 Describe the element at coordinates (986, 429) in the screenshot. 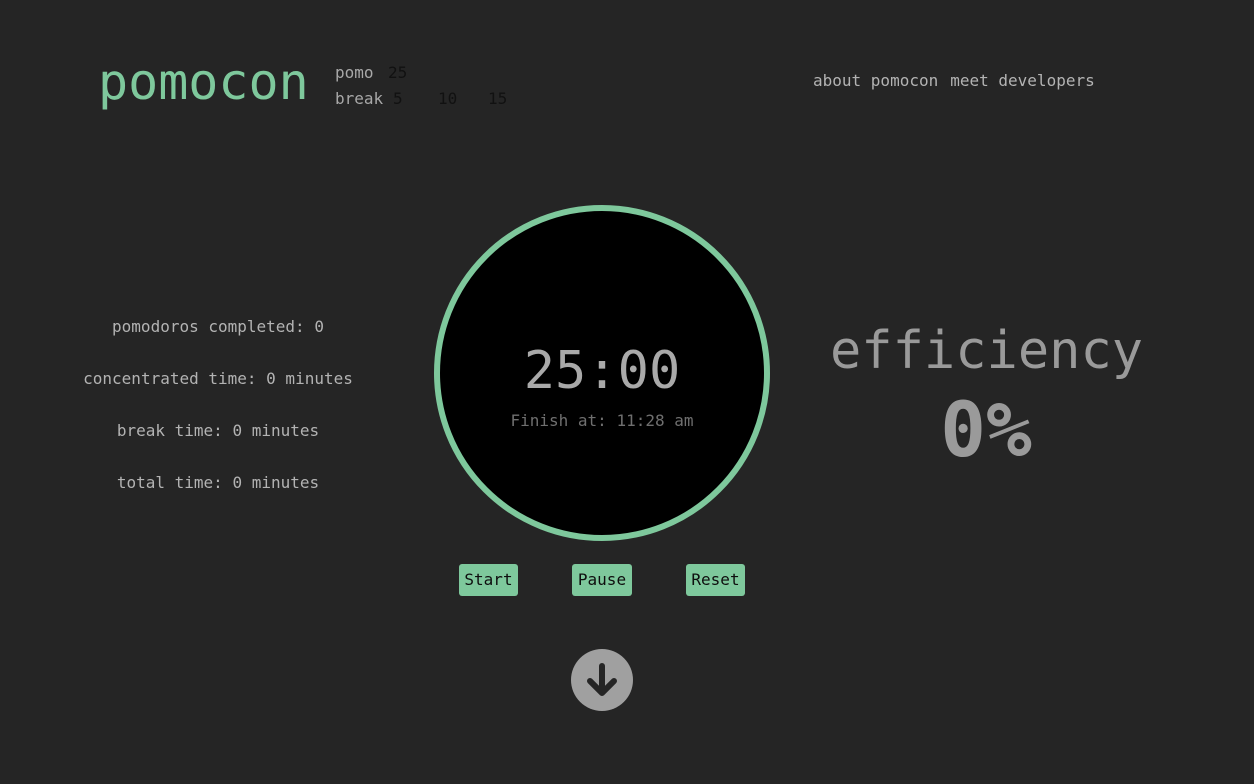

I see `efficiency-value: 0%` at that location.